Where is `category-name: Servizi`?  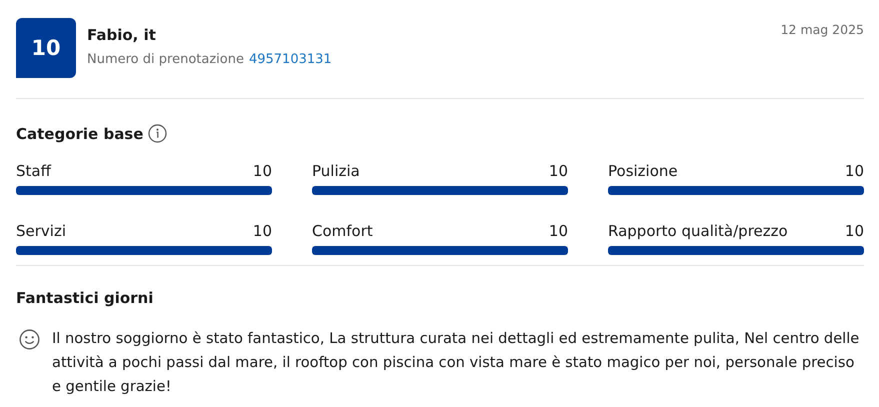 category-name: Servizi is located at coordinates (41, 231).